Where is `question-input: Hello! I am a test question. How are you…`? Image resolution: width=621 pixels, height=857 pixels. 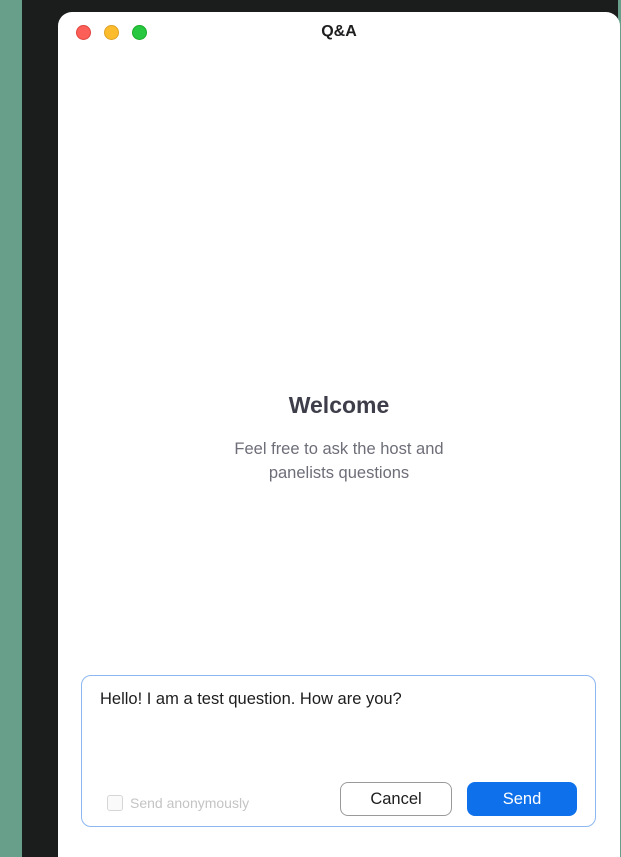
question-input: Hello! I am a test question. How are you… is located at coordinates (335, 725).